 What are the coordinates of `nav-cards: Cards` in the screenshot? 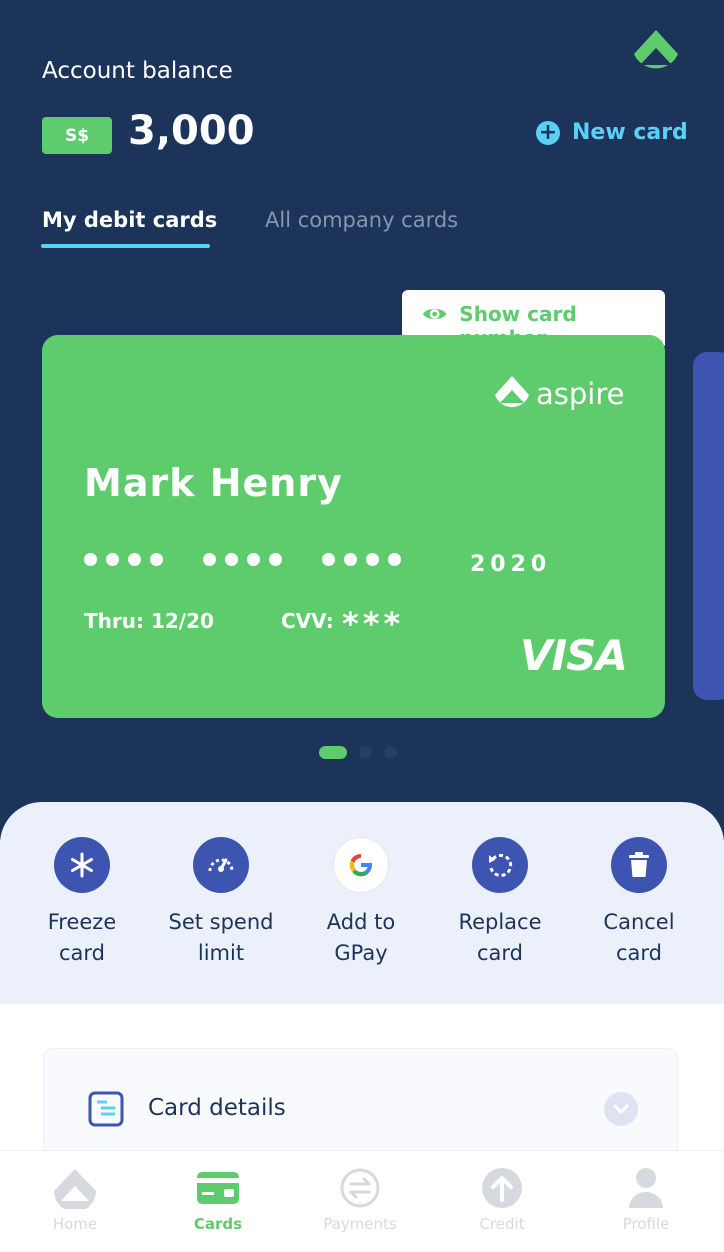 It's located at (218, 1199).